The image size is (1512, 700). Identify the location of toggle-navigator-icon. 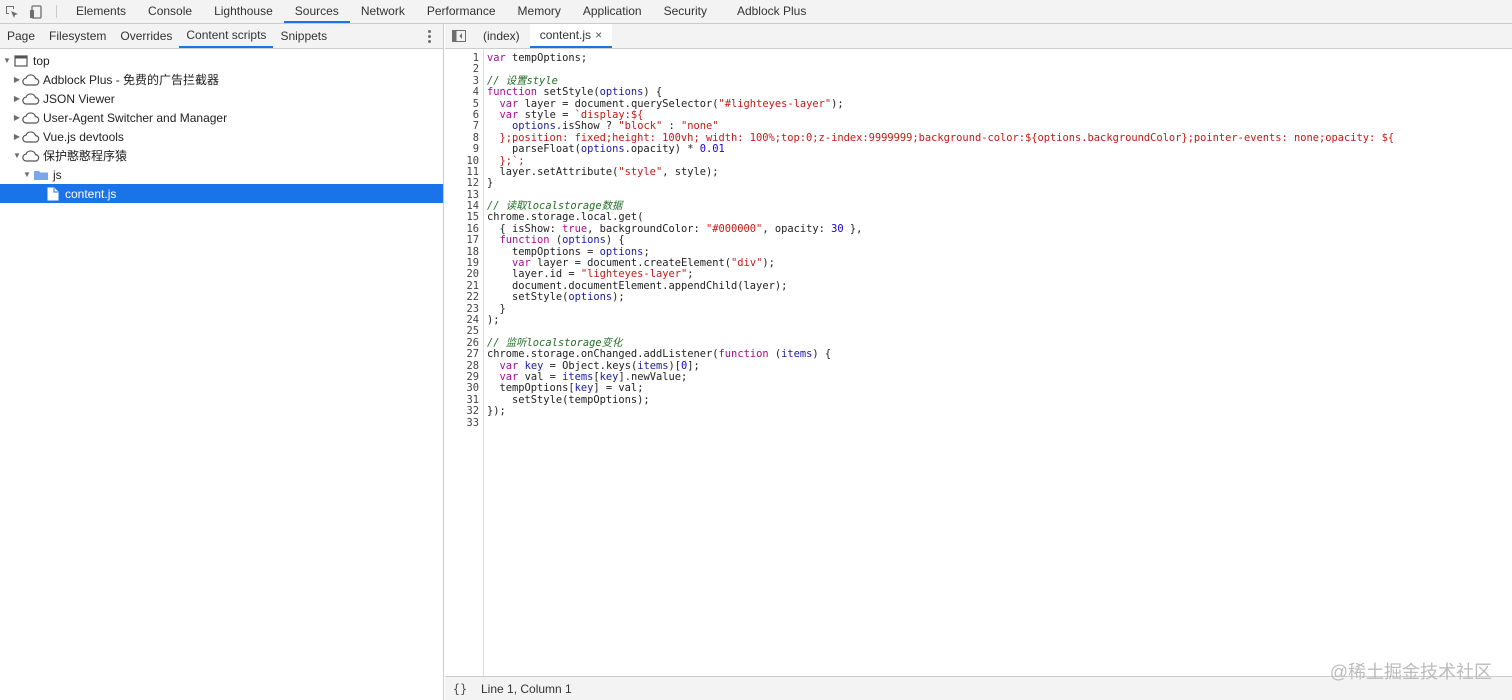
(459, 36).